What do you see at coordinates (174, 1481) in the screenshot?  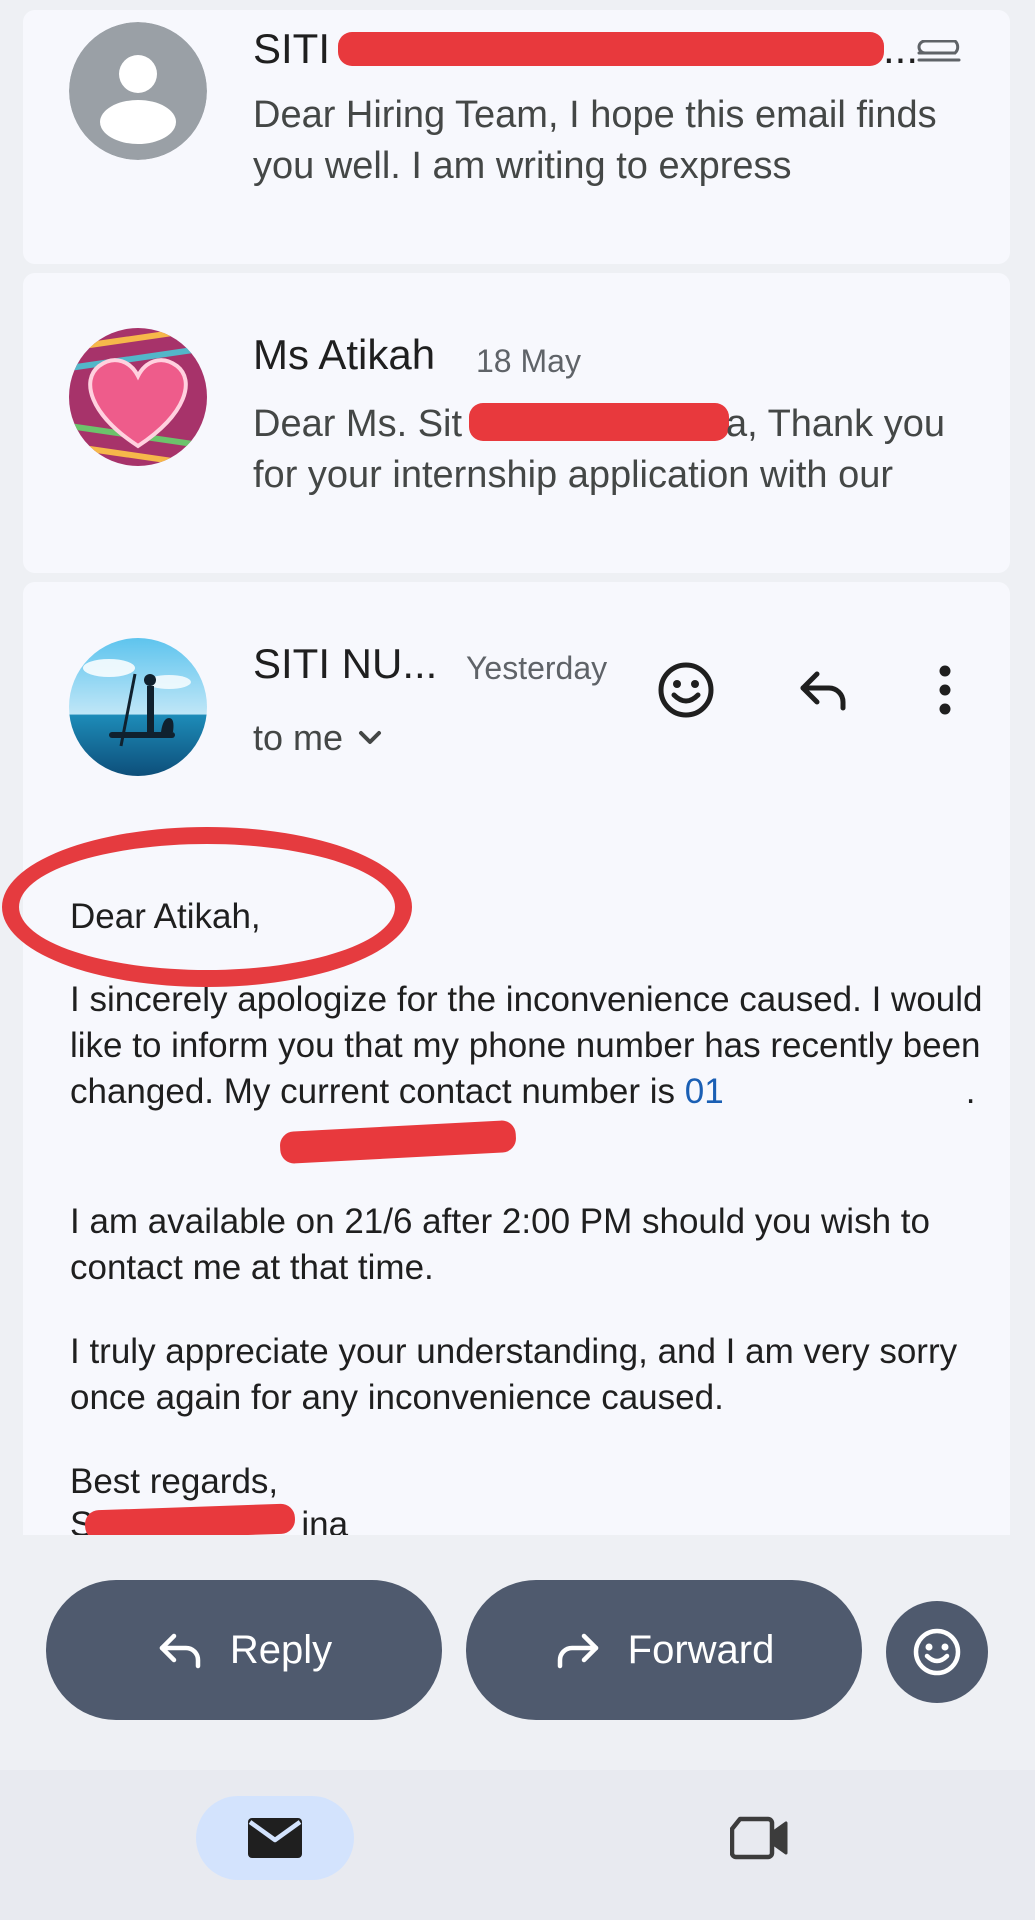 I see `closing: Best regards,` at bounding box center [174, 1481].